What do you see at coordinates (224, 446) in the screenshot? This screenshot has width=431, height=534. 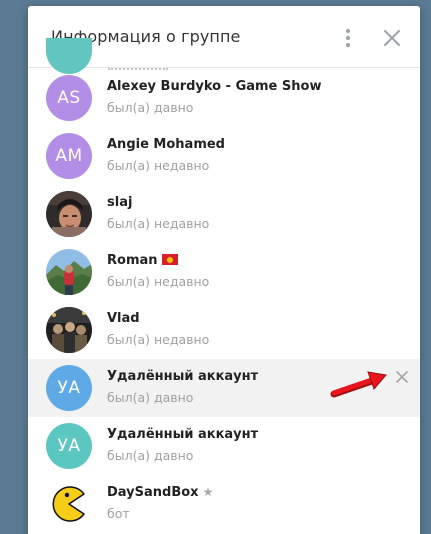 I see `member-row: УА Удалённый аккаунт был(а) давно` at bounding box center [224, 446].